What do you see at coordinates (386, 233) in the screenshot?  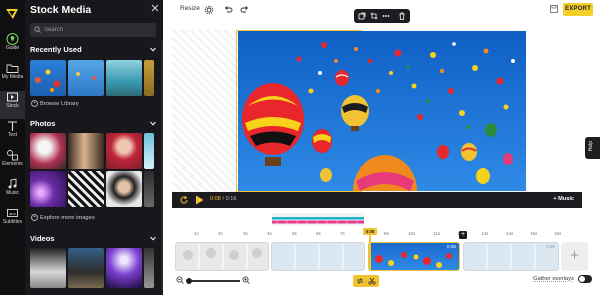 I see `tick-label: 9s` at bounding box center [386, 233].